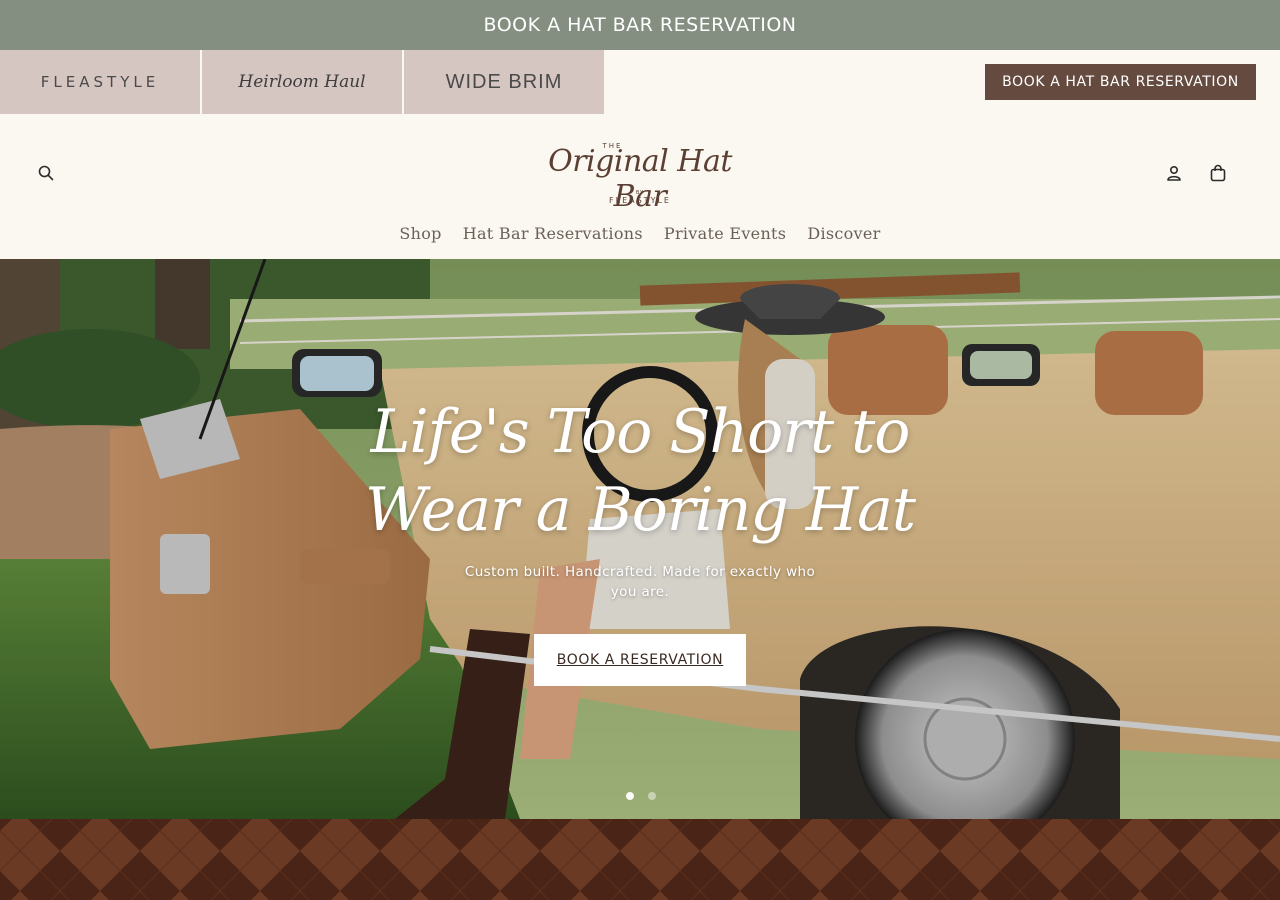 The height and width of the screenshot is (900, 1280). I want to click on announcement-link: BOOK A HAT BAR RESERVATION, so click(640, 25).